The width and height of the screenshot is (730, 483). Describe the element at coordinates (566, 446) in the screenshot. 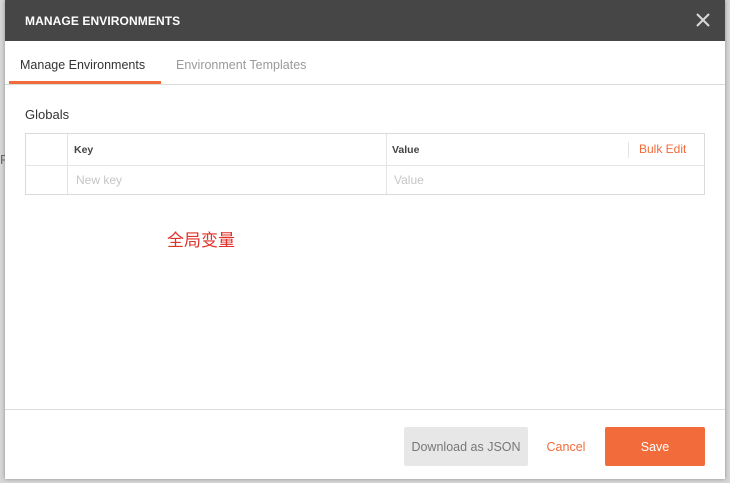

I see `cancel-button: Cancel` at that location.